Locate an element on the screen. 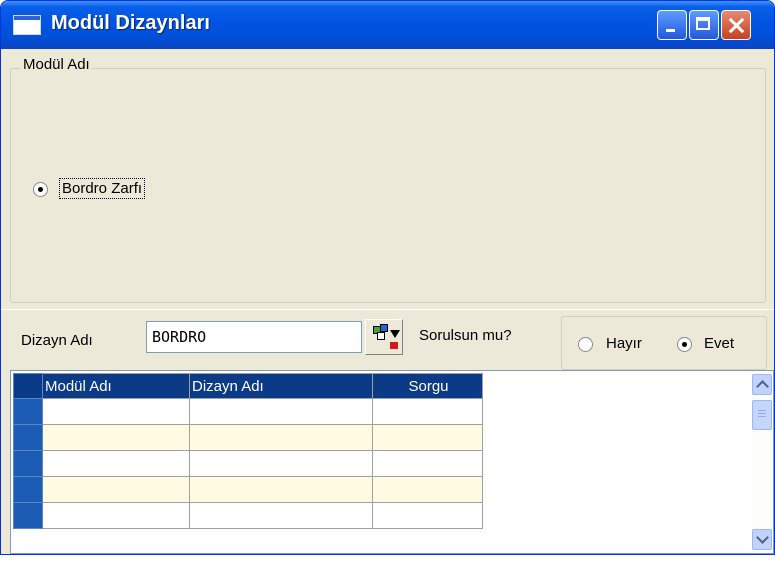 Image resolution: width=775 pixels, height=561 pixels. chevron-down-icon is located at coordinates (762, 537).